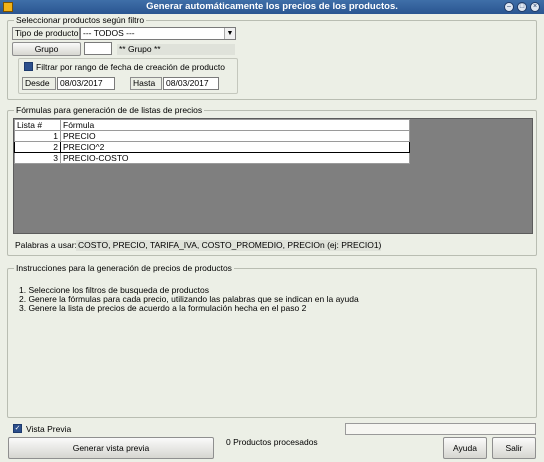  Describe the element at coordinates (176, 49) in the screenshot. I see `group-name-display: ** Grupo **` at that location.